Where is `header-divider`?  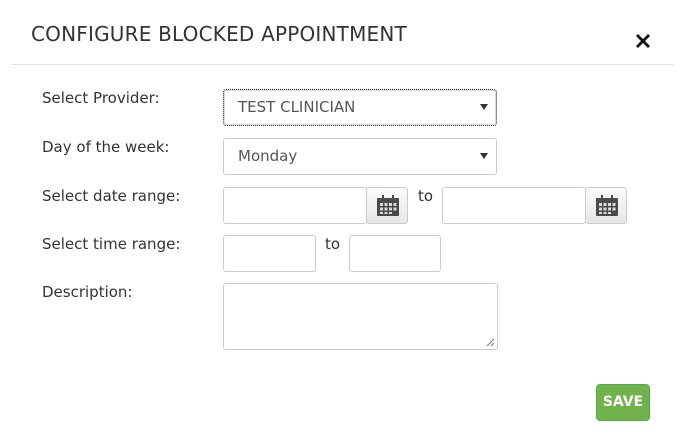
header-divider is located at coordinates (342, 64).